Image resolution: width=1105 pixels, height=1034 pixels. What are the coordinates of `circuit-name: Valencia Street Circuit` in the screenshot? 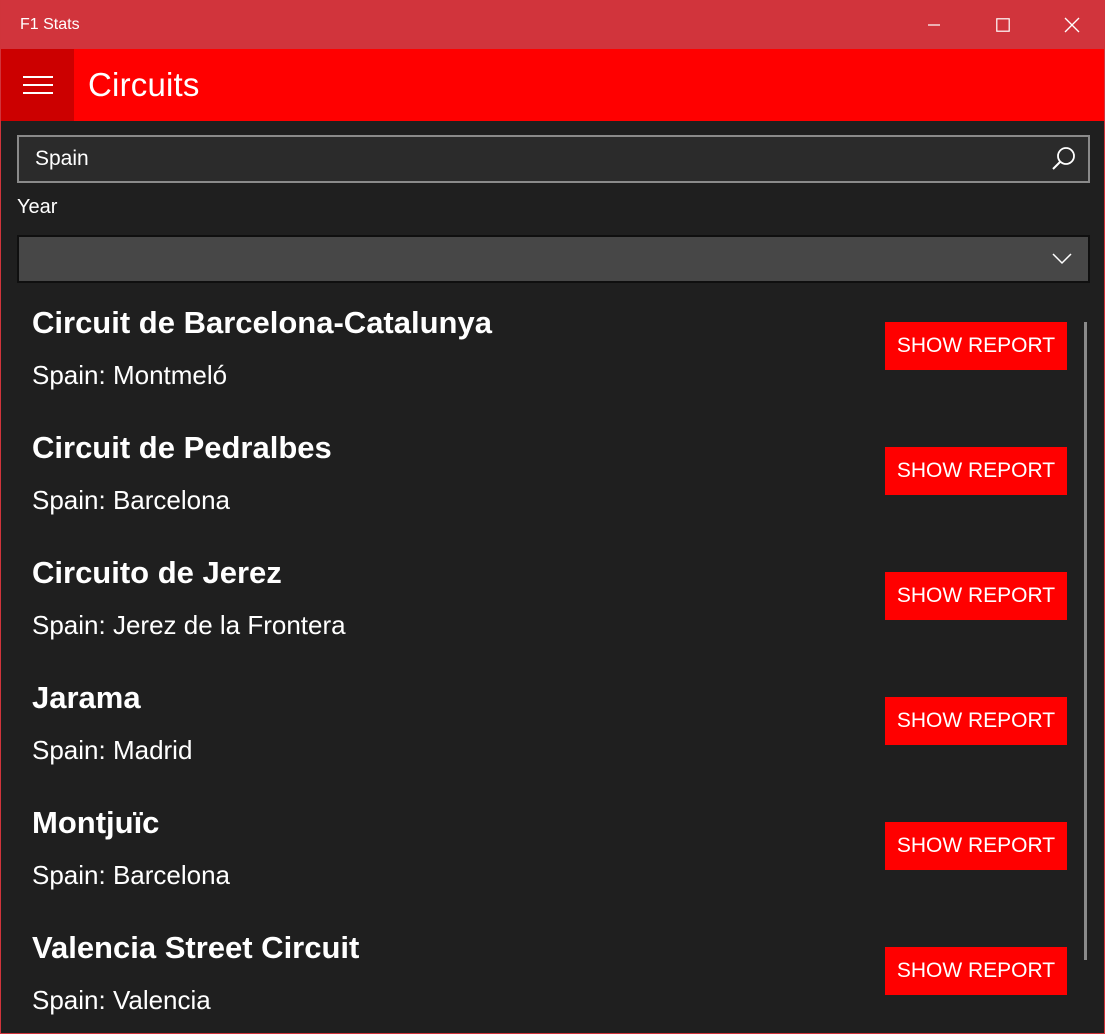 It's located at (196, 947).